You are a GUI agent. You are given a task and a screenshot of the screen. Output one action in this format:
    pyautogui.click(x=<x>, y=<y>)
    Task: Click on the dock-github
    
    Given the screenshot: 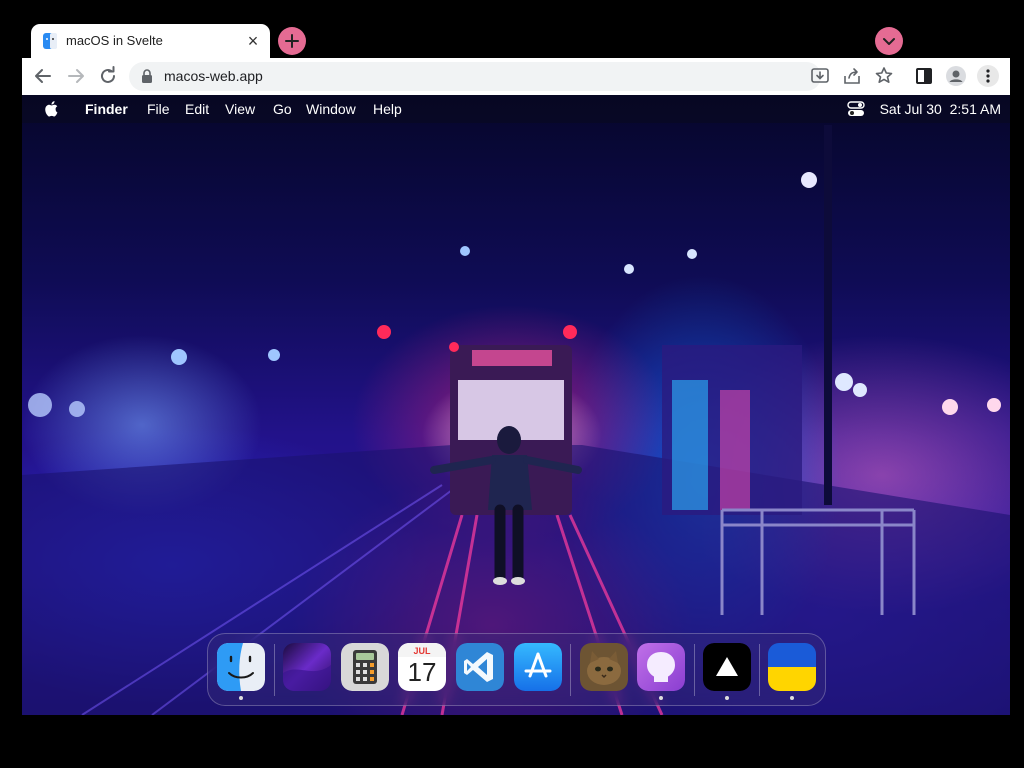 What is the action you would take?
    pyautogui.click(x=661, y=667)
    